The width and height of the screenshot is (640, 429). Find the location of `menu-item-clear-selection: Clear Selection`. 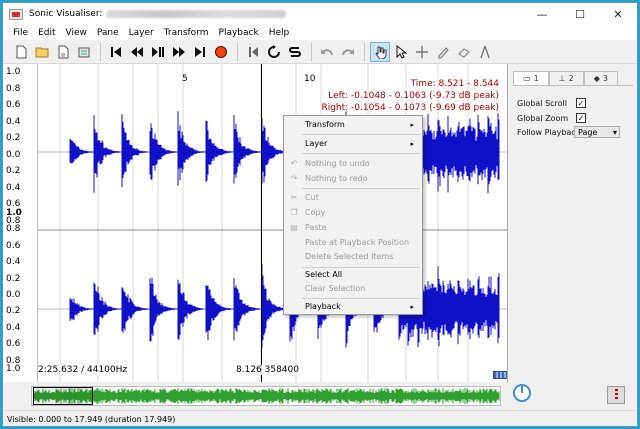

menu-item-clear-selection: Clear Selection is located at coordinates (353, 289).